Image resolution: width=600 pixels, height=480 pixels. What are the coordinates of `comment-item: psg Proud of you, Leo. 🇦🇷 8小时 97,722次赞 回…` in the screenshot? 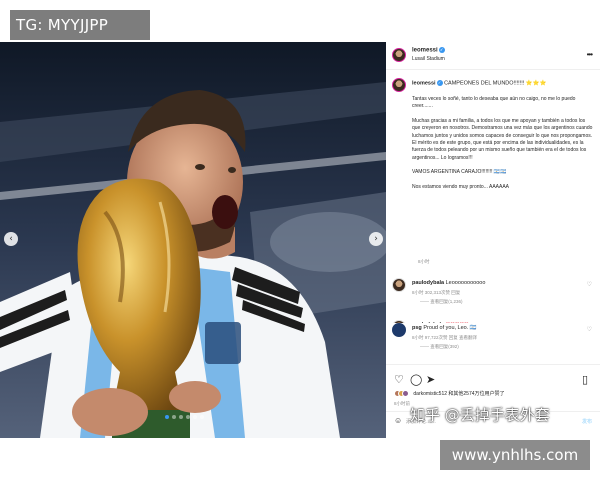 It's located at (494, 336).